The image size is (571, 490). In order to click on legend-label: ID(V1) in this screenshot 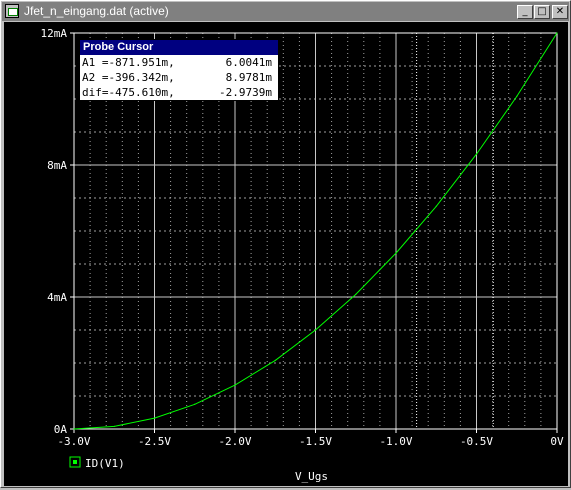, I will do `click(105, 463)`.